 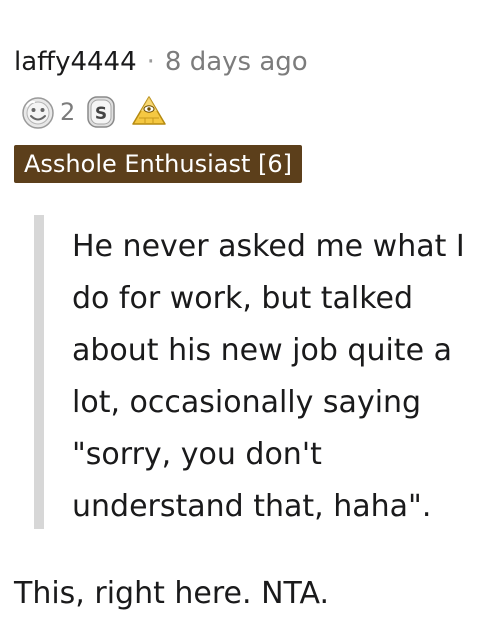 I want to click on coin-s-award-icon: S, so click(x=101, y=112).